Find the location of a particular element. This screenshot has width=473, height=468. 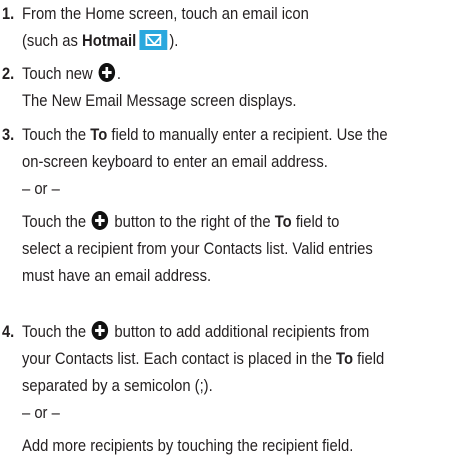

step-result: The New Email Message screen displays. is located at coordinates (159, 100).